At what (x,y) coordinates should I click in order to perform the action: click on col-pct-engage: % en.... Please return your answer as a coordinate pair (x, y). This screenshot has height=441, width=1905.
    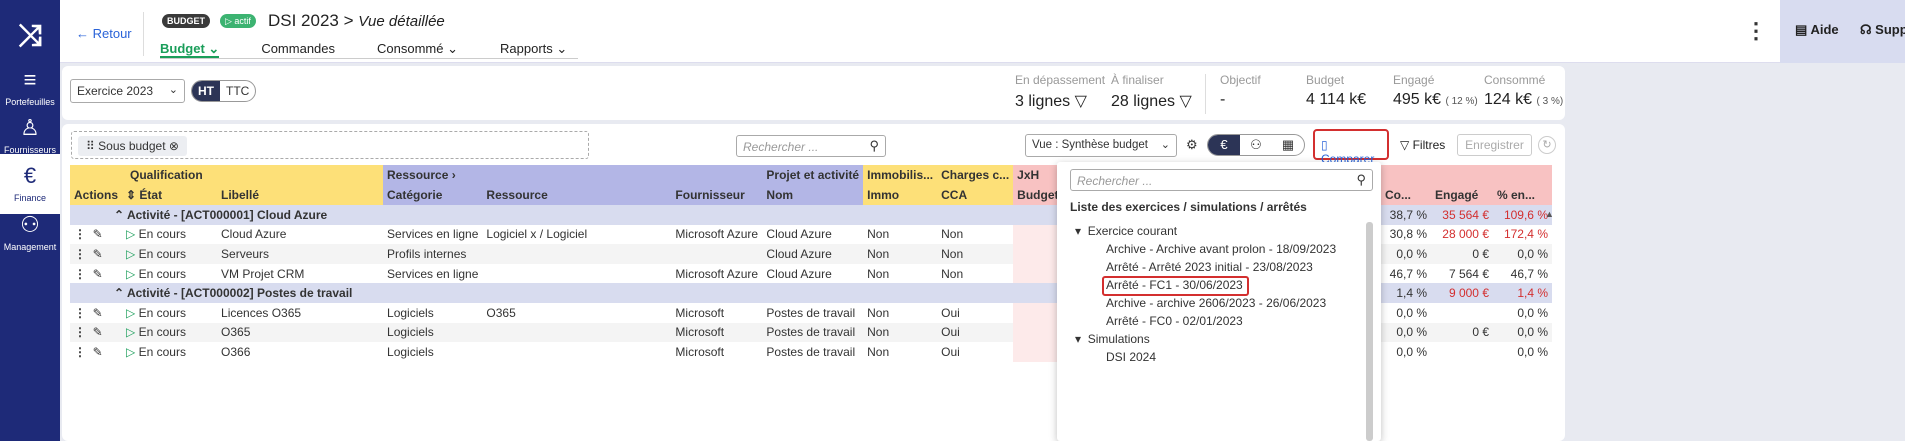
    Looking at the image, I should click on (1522, 195).